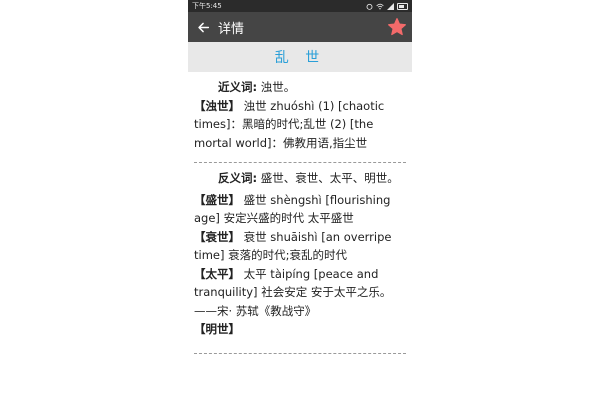 Image resolution: width=600 pixels, height=400 pixels. Describe the element at coordinates (369, 6) in the screenshot. I see `alarm-icon` at that location.